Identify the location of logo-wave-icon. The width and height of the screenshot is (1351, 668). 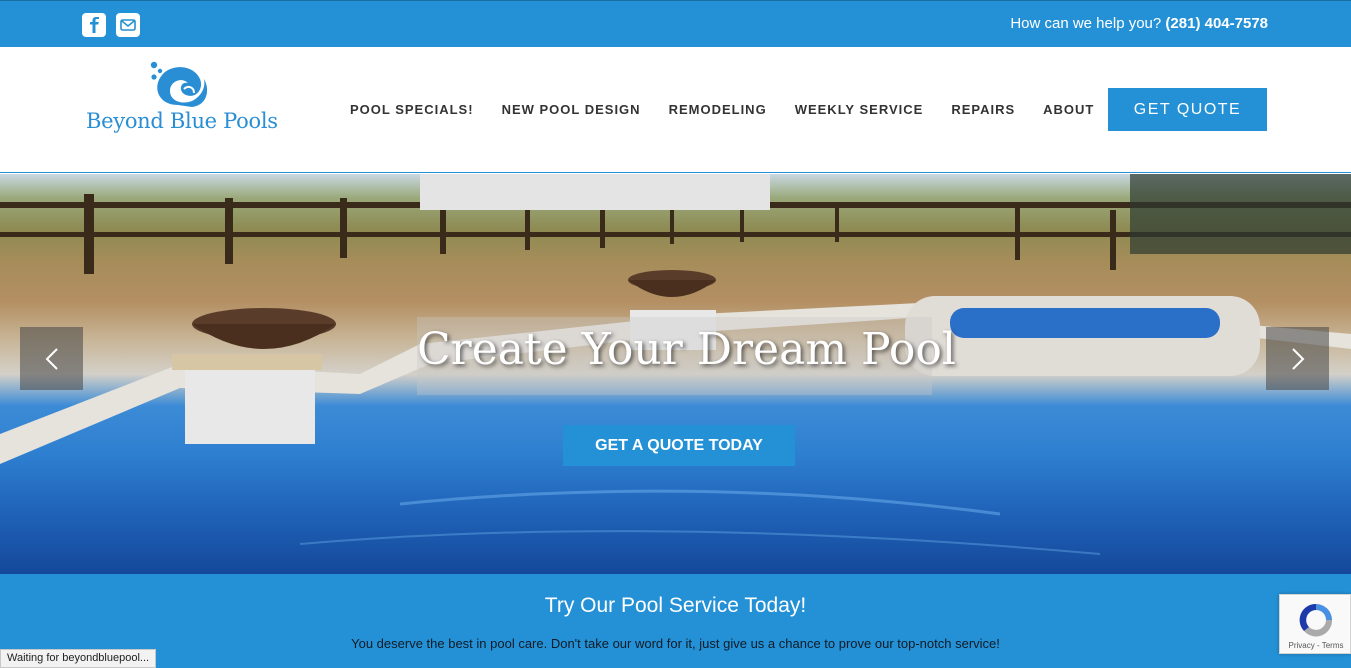
(180, 84).